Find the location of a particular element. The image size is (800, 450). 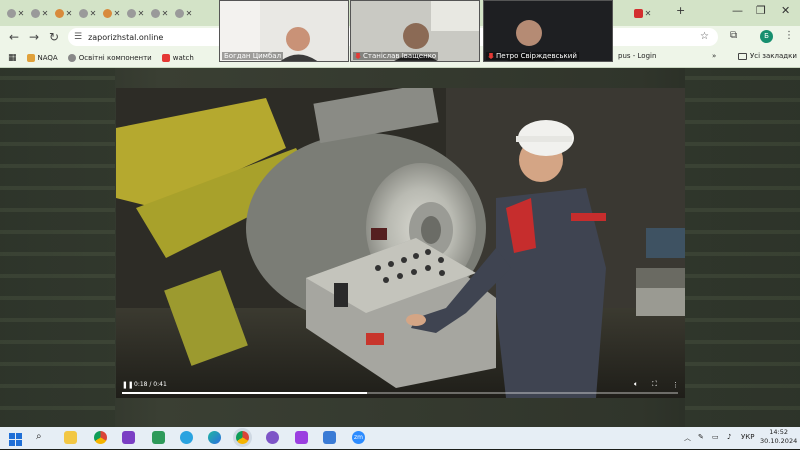

clock: 14:52 30.10.2024 is located at coordinates (778, 437).